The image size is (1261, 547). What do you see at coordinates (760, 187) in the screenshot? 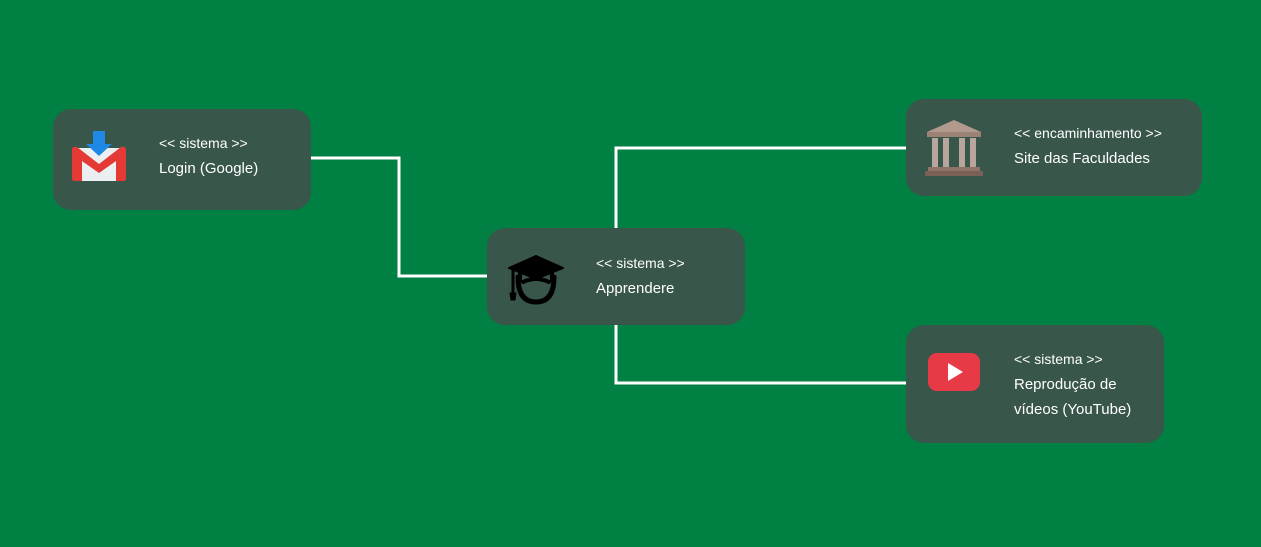
I see `connector-apprendere-faculdades` at bounding box center [760, 187].